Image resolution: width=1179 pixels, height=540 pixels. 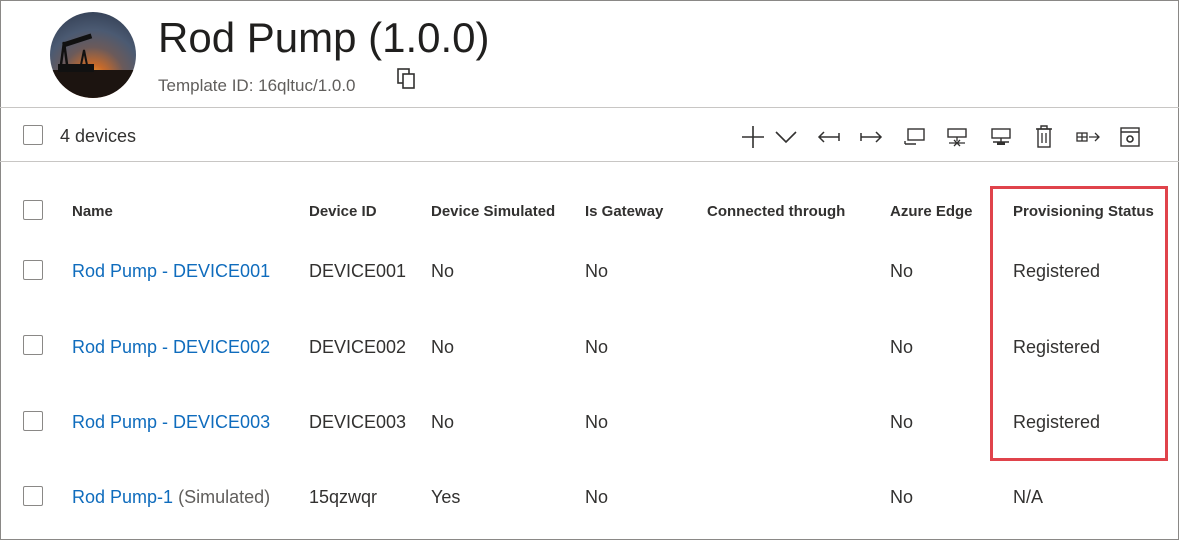 I want to click on device-id: DEVICE002, so click(x=358, y=347).